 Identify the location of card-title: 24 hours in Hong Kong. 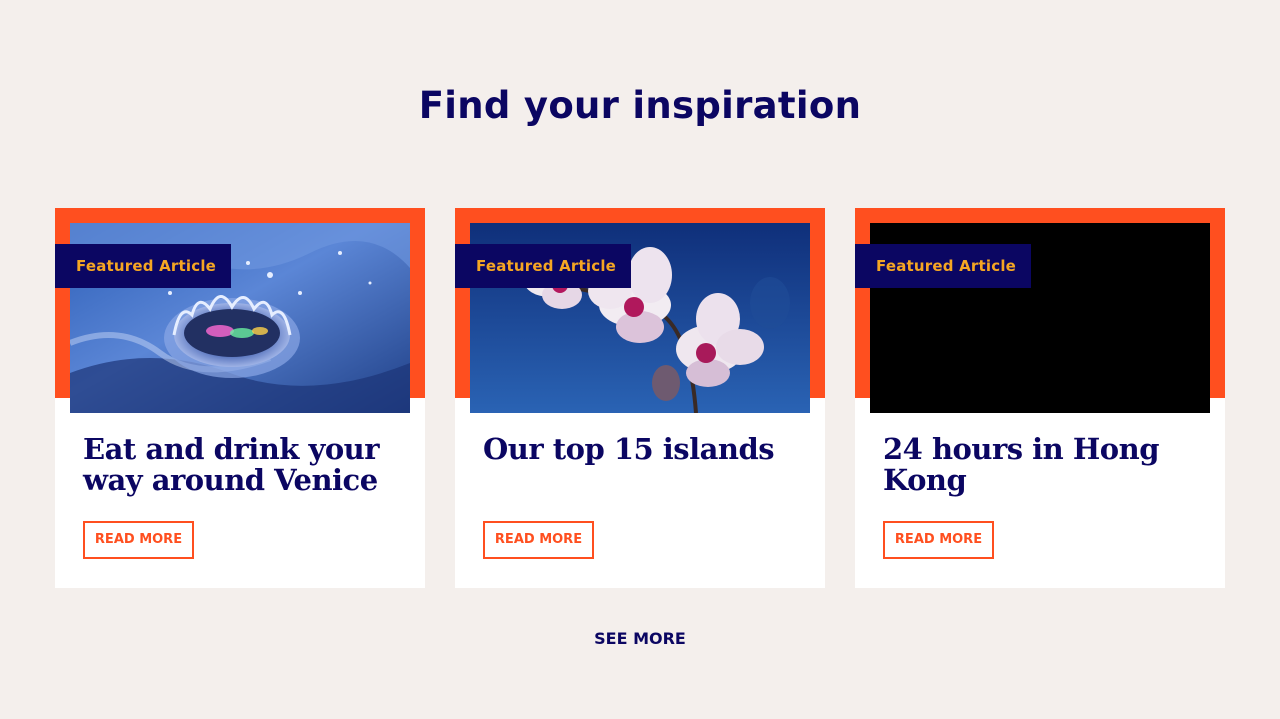
(1043, 465).